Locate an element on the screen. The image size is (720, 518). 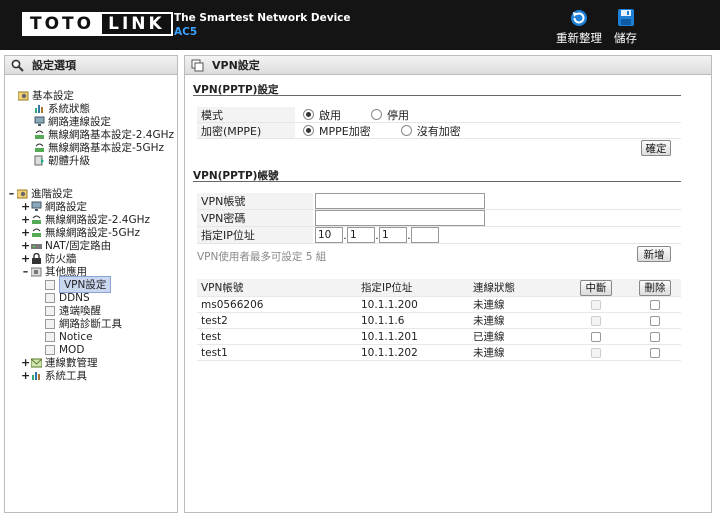
mode-enable-radio: 啟用 is located at coordinates (322, 115).